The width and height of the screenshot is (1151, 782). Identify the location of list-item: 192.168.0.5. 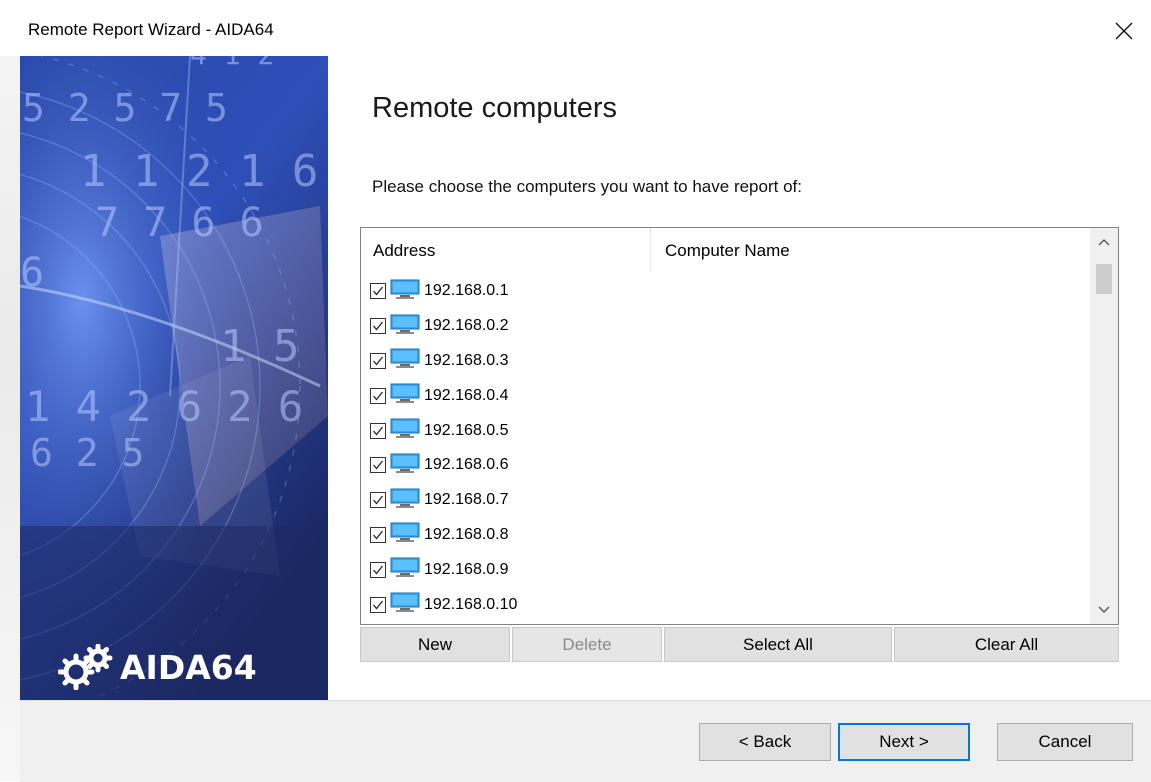
(725, 430).